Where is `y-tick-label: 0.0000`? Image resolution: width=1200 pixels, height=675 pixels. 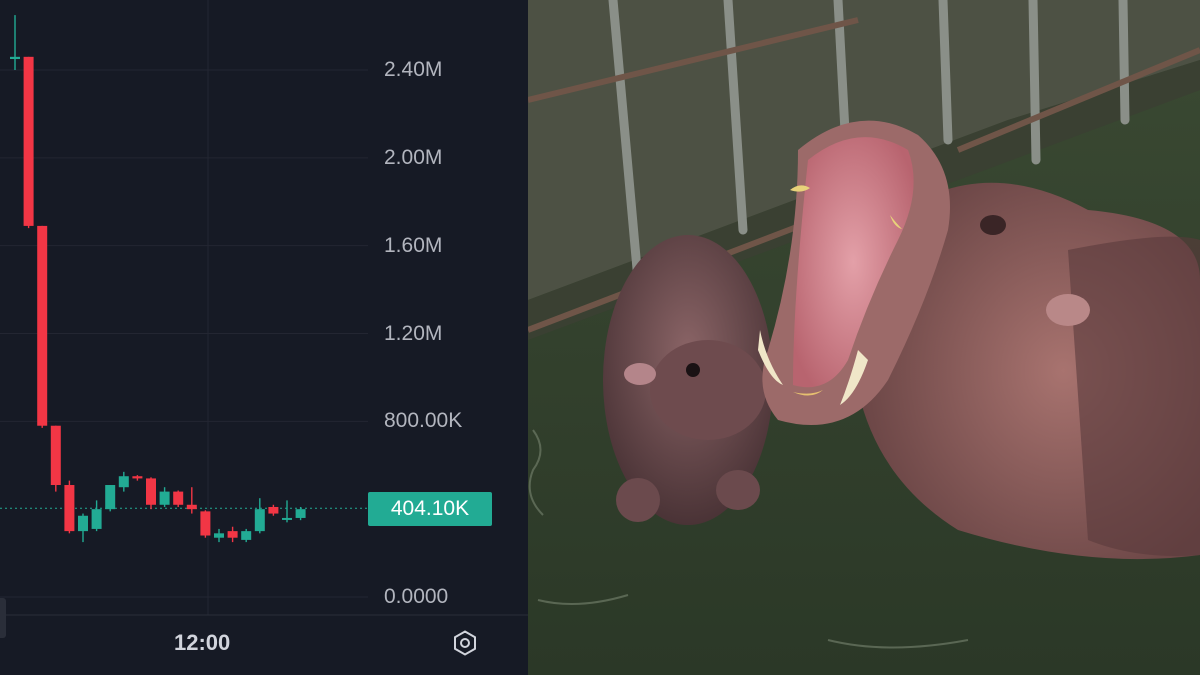 y-tick-label: 0.0000 is located at coordinates (416, 596).